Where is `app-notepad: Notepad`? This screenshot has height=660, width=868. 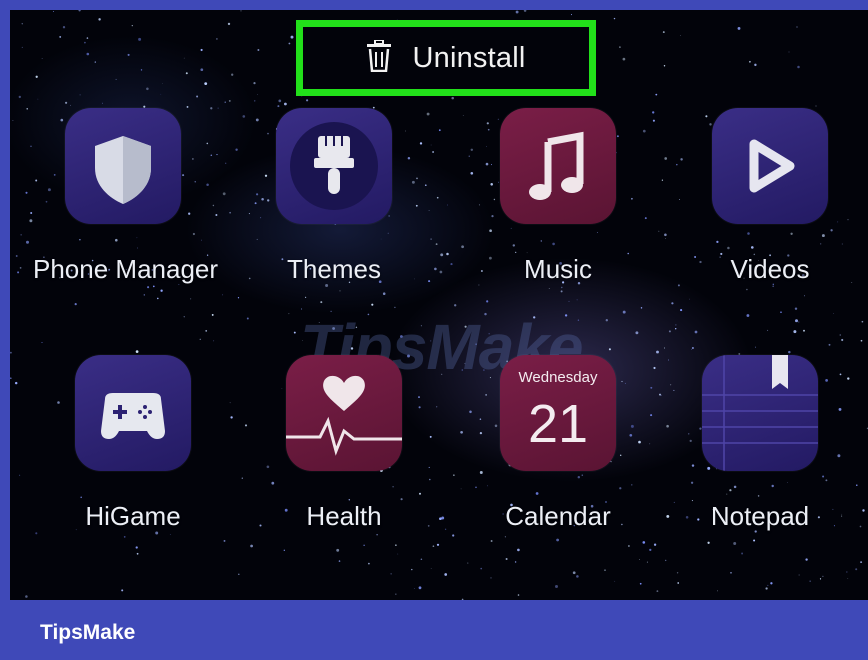 app-notepad: Notepad is located at coordinates (760, 443).